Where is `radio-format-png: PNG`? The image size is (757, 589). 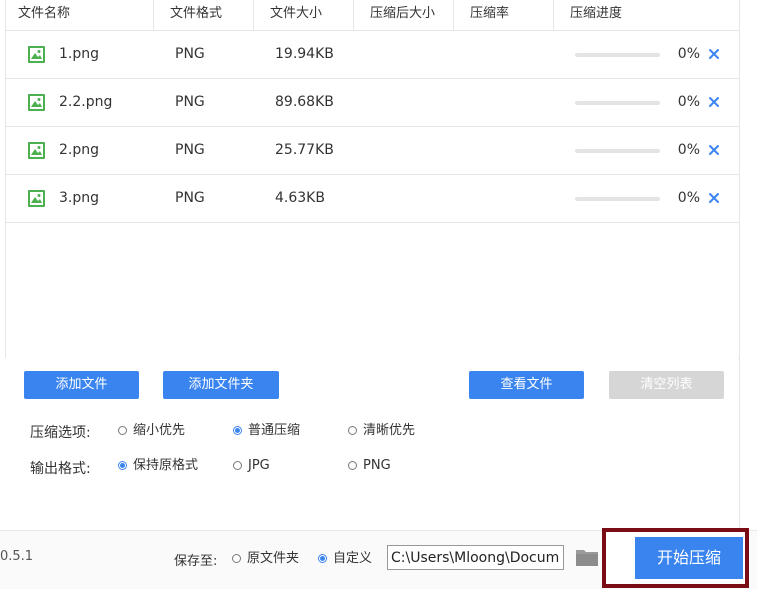 radio-format-png: PNG is located at coordinates (369, 466).